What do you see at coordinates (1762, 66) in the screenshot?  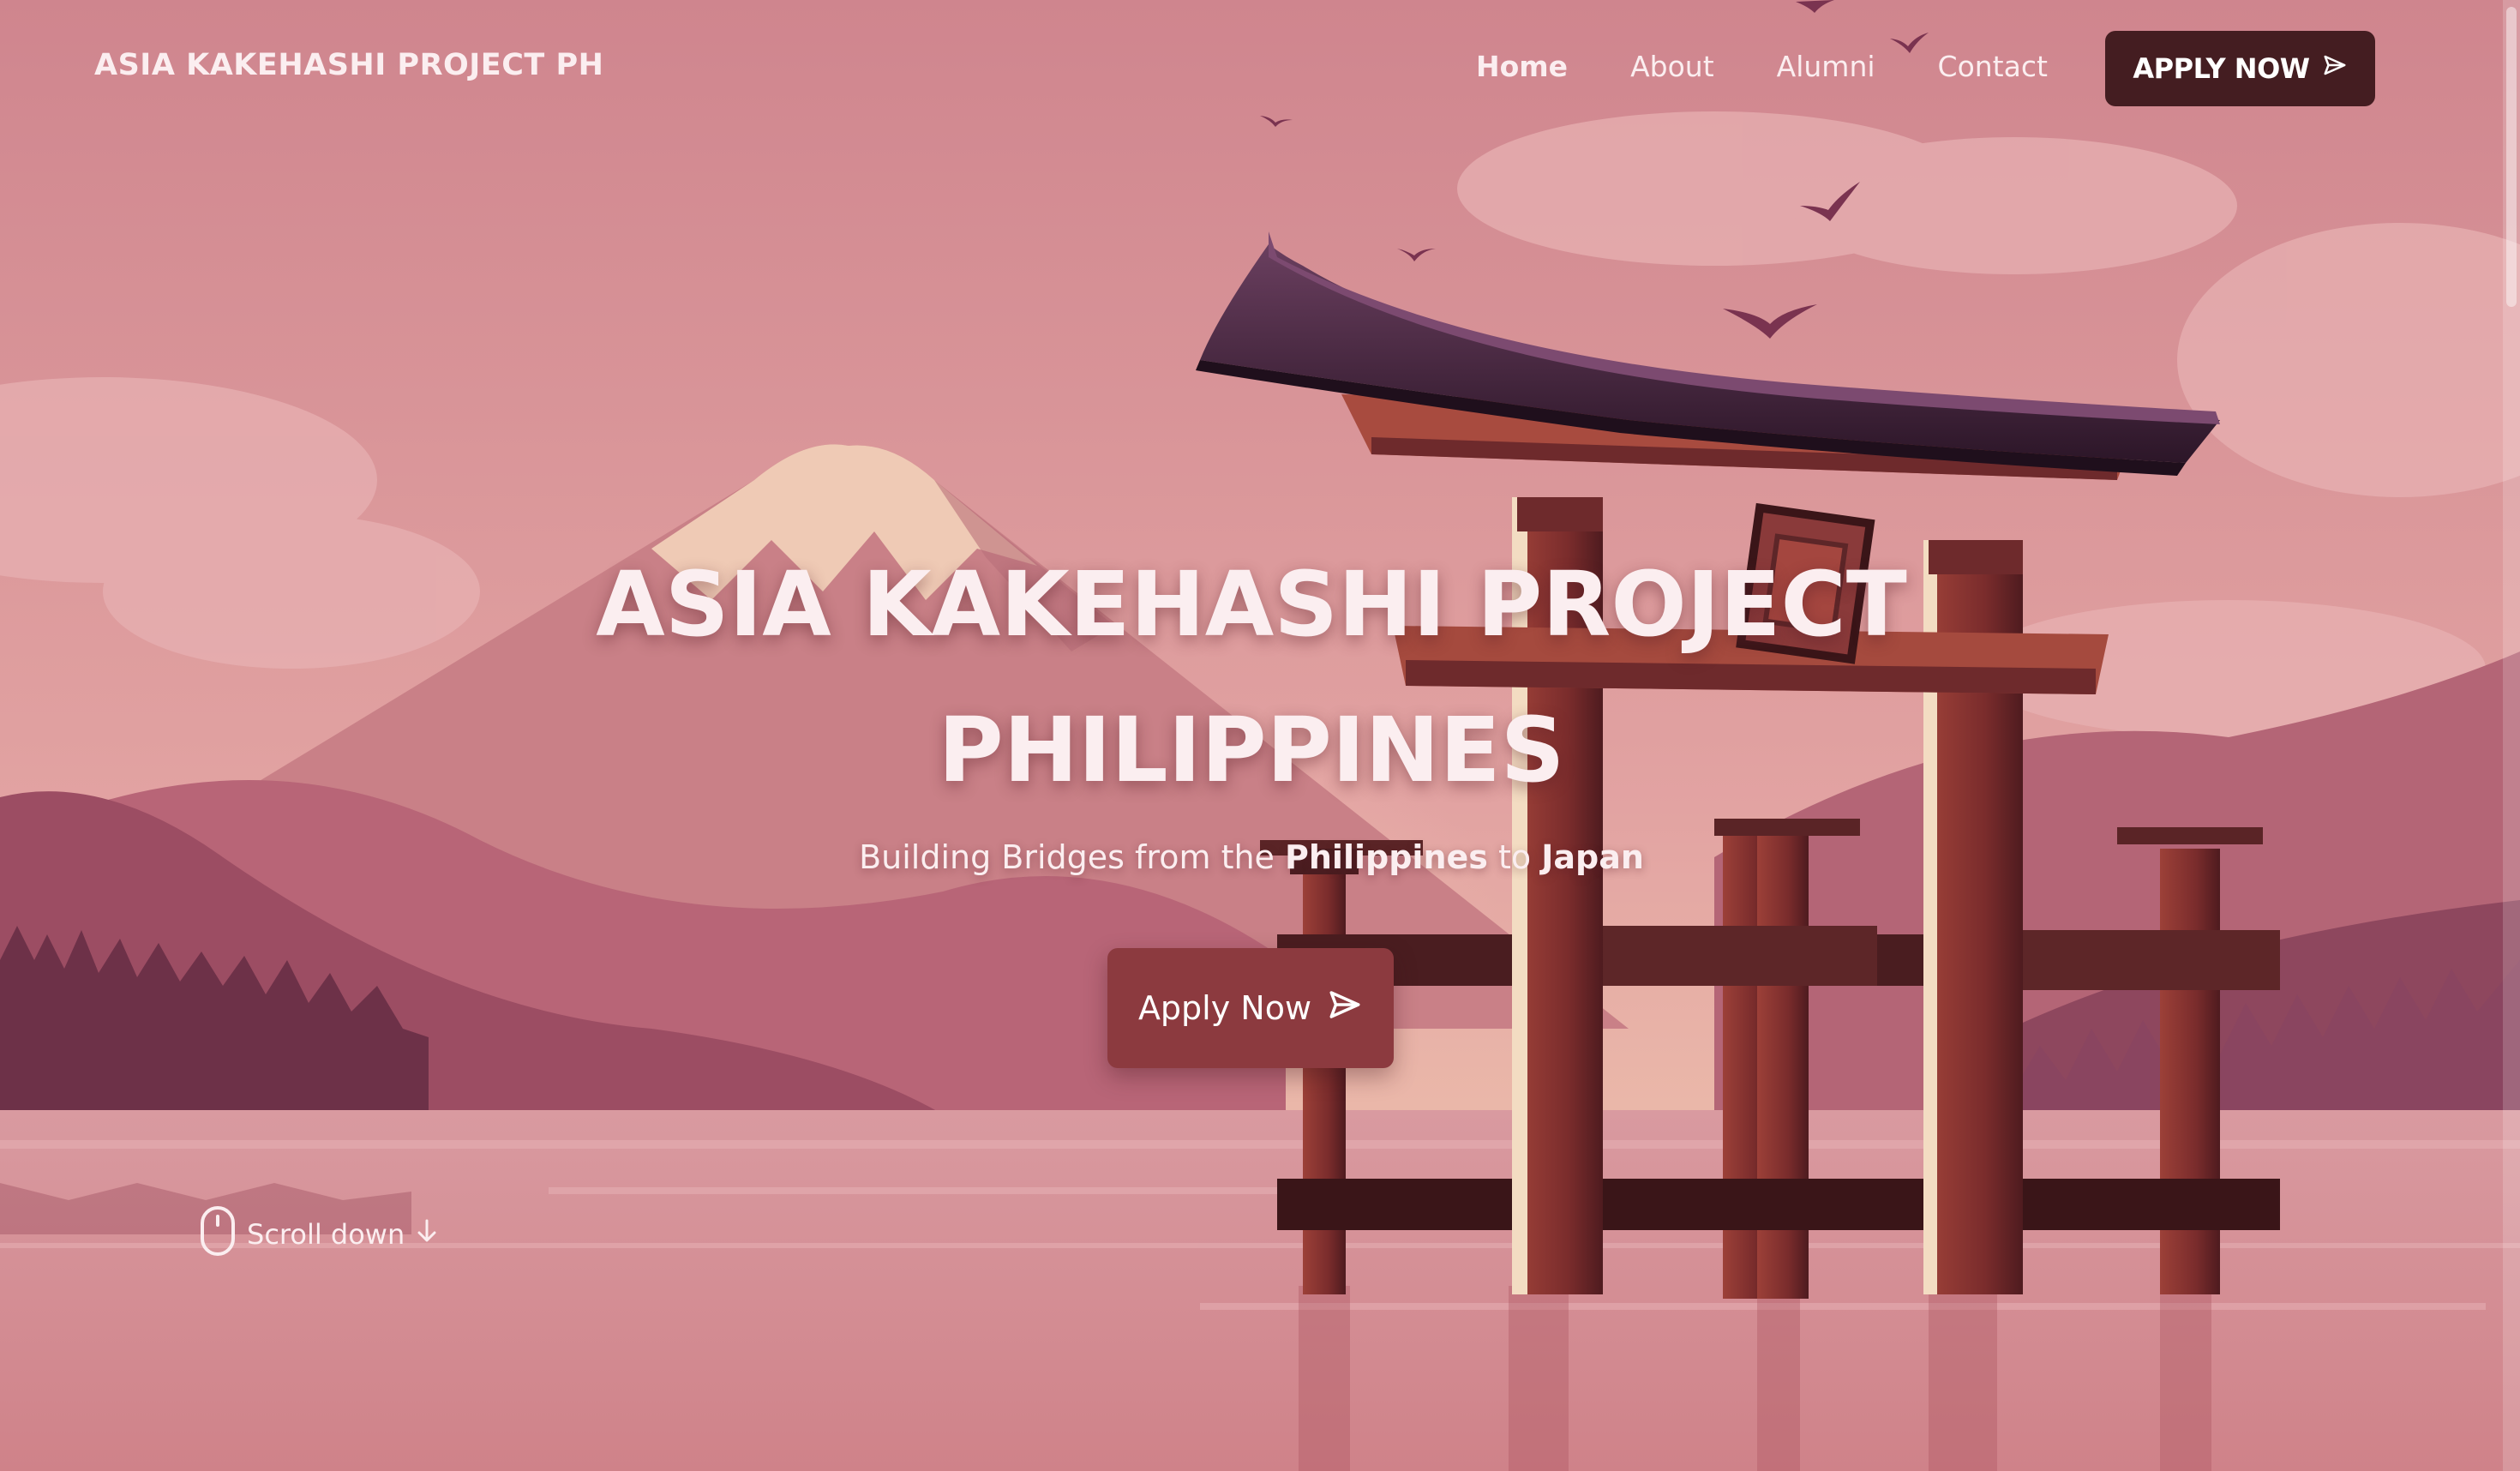 I see `nav-links: Home About Alumni Contact` at bounding box center [1762, 66].